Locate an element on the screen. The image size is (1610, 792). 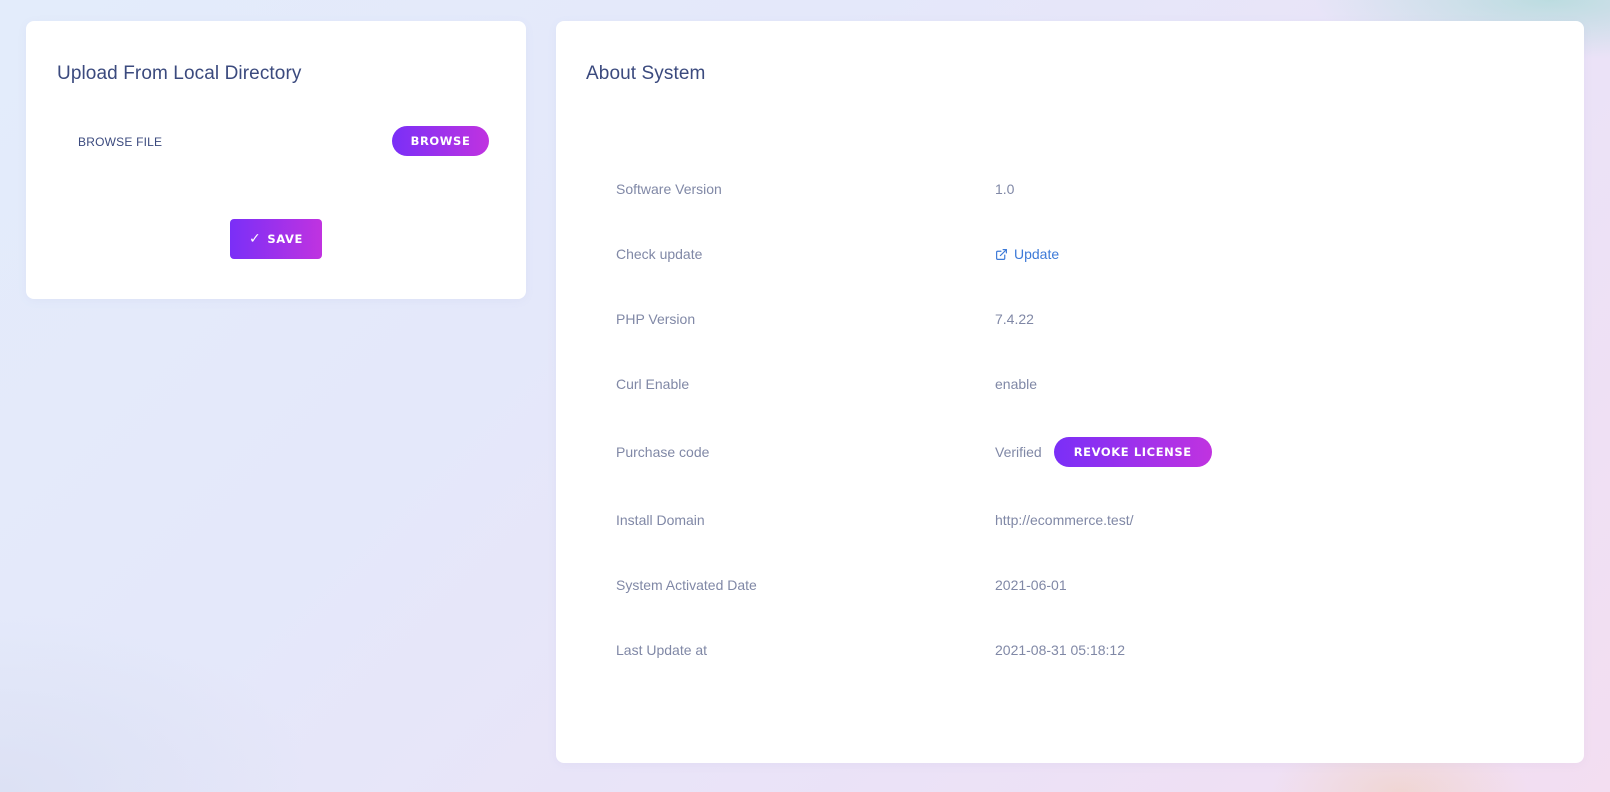
info-label: Check update is located at coordinates (659, 254).